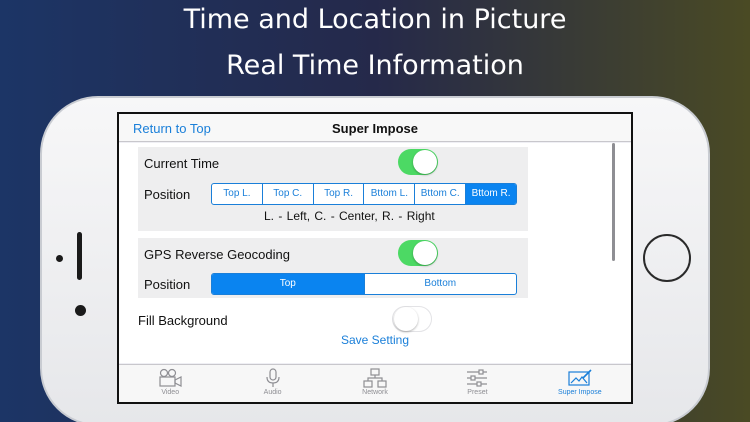  What do you see at coordinates (183, 320) in the screenshot?
I see `fill-background-label: Fill Background` at bounding box center [183, 320].